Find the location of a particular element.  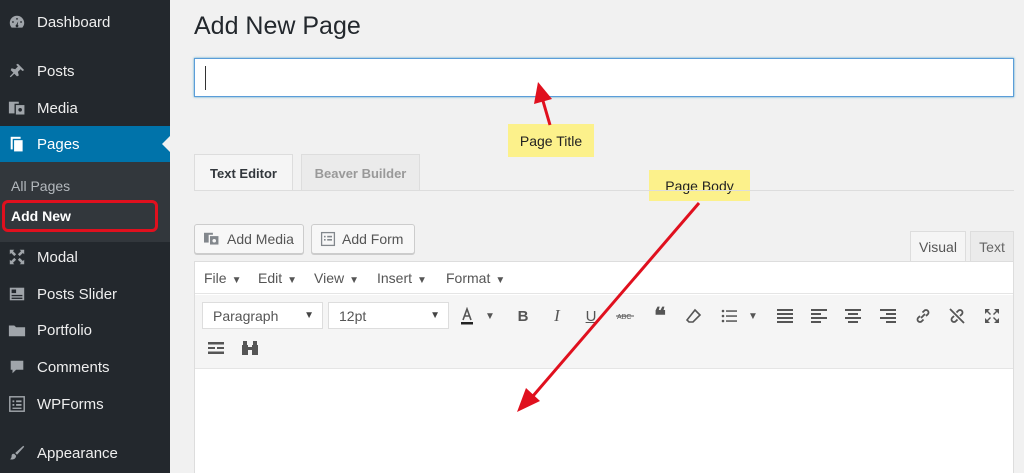

slider-icon is located at coordinates (17, 294).